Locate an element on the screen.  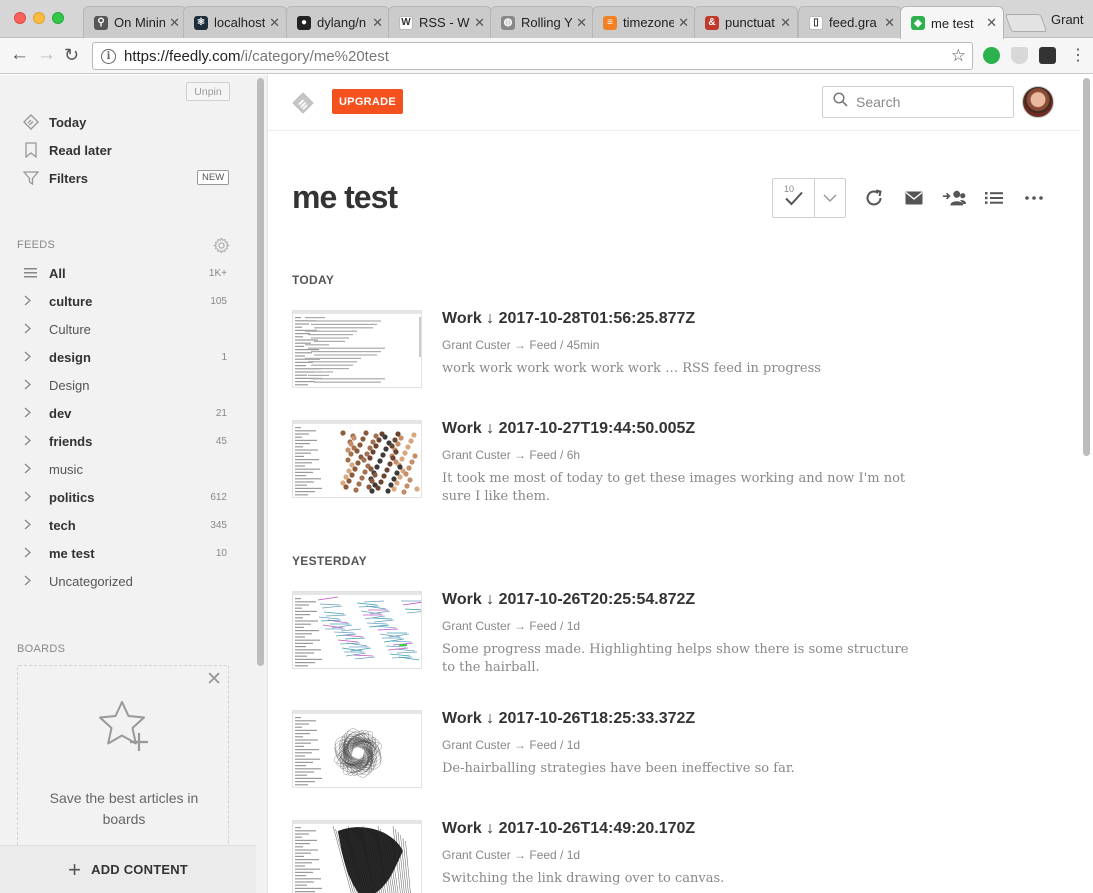
tab-title: feed.gra is located at coordinates (853, 22).